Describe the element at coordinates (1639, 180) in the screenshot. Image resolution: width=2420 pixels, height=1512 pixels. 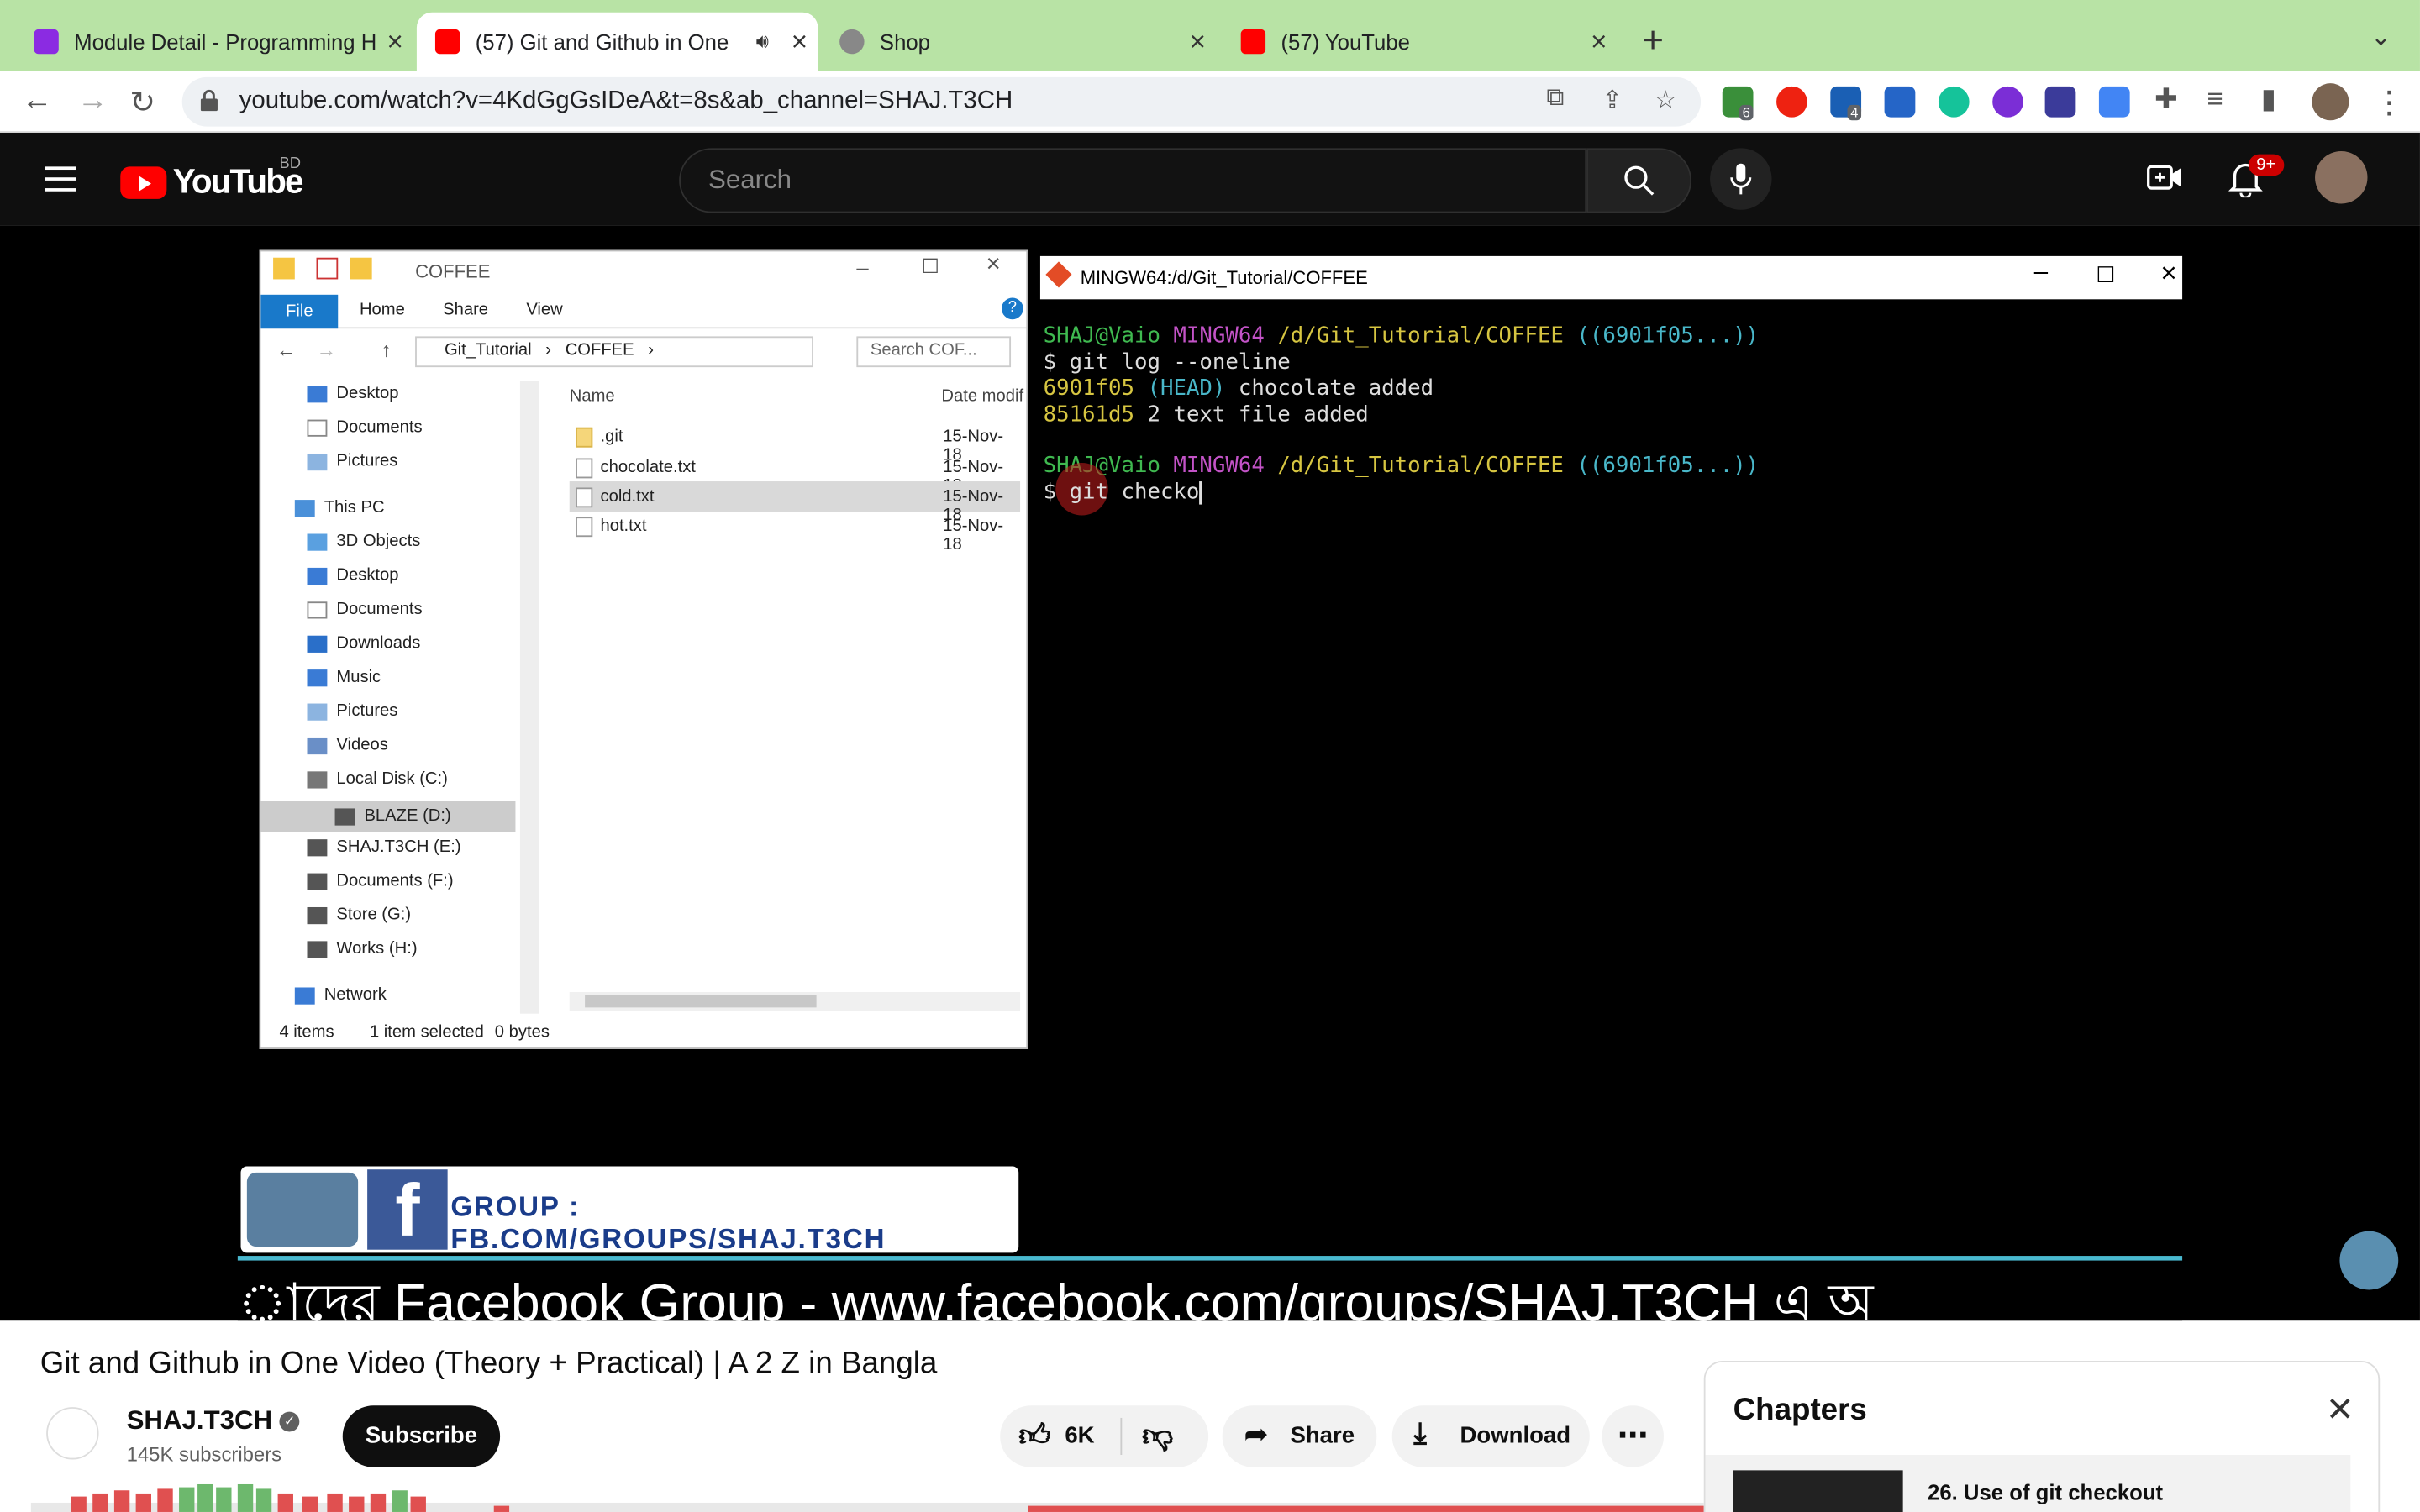
I see `search-button` at that location.